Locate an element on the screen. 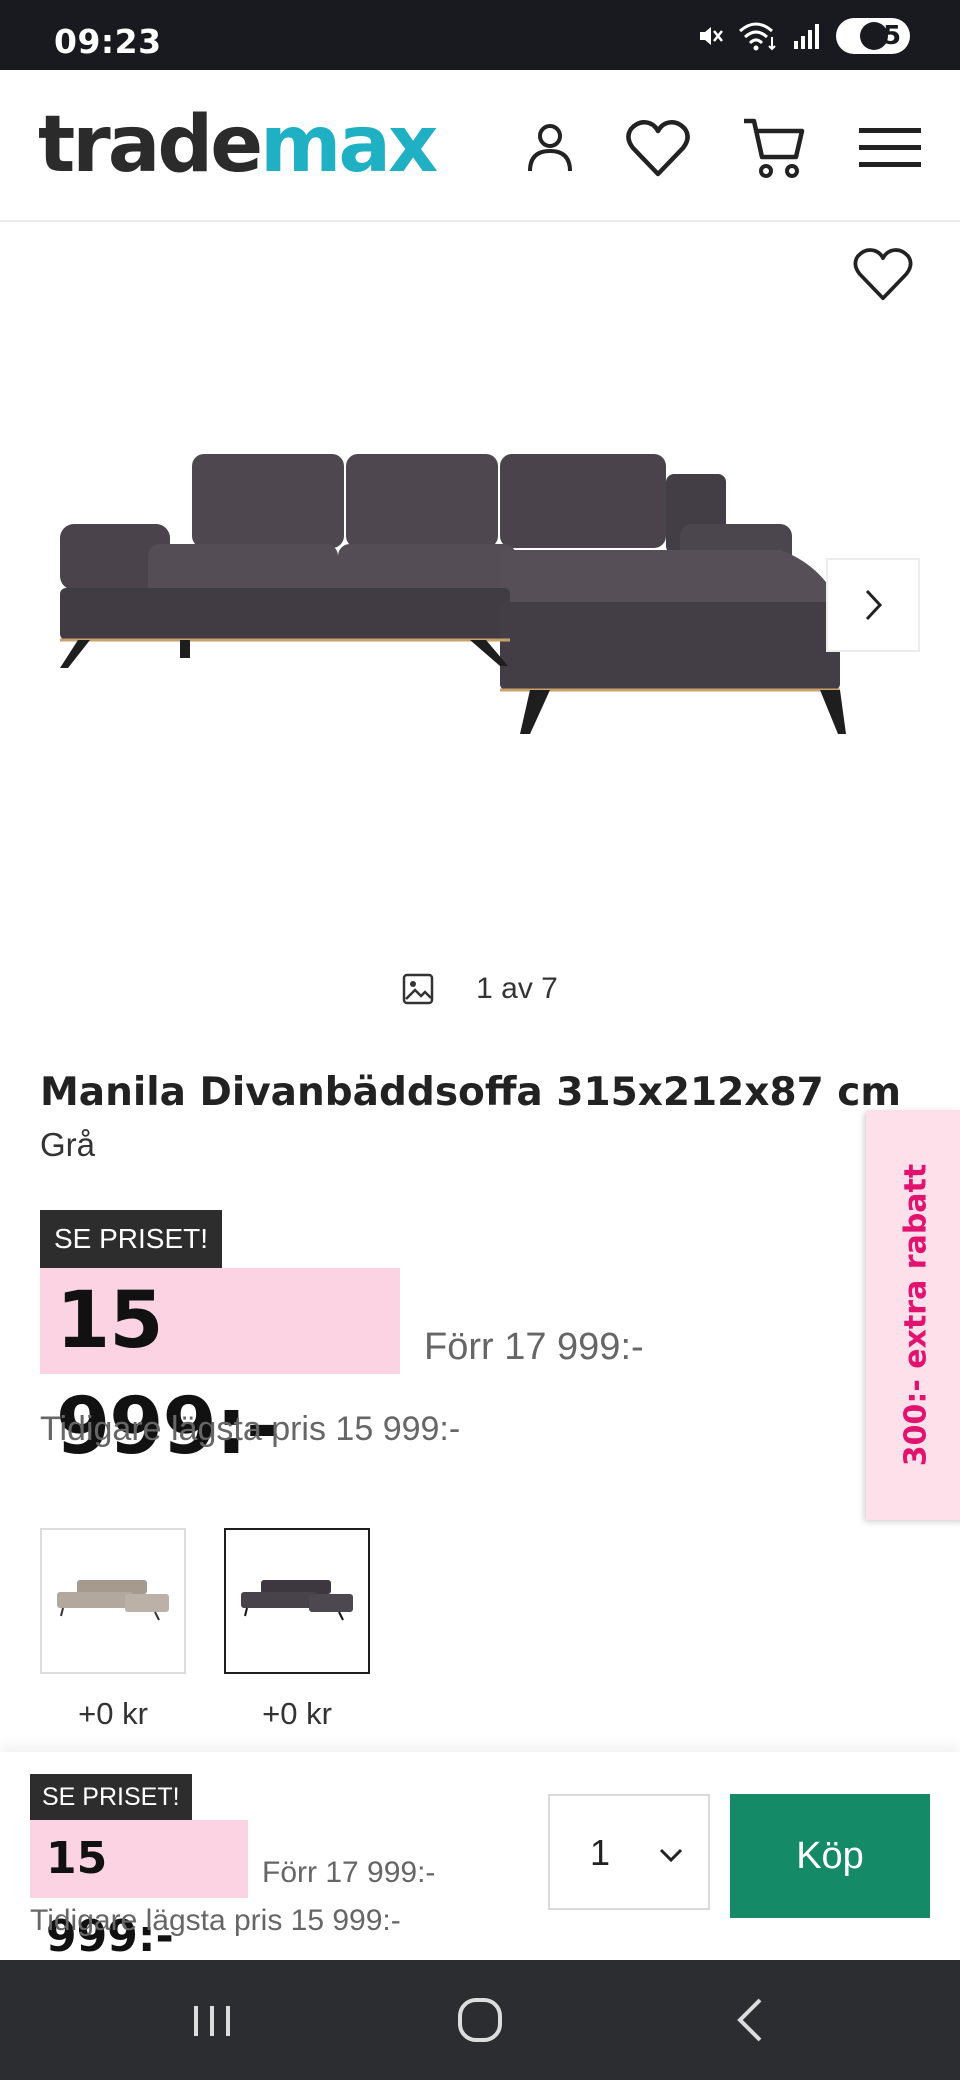 This screenshot has width=960, height=2080. buybar-lowest-price-note: Tidigare lägsta pris 15 999:- is located at coordinates (215, 1920).